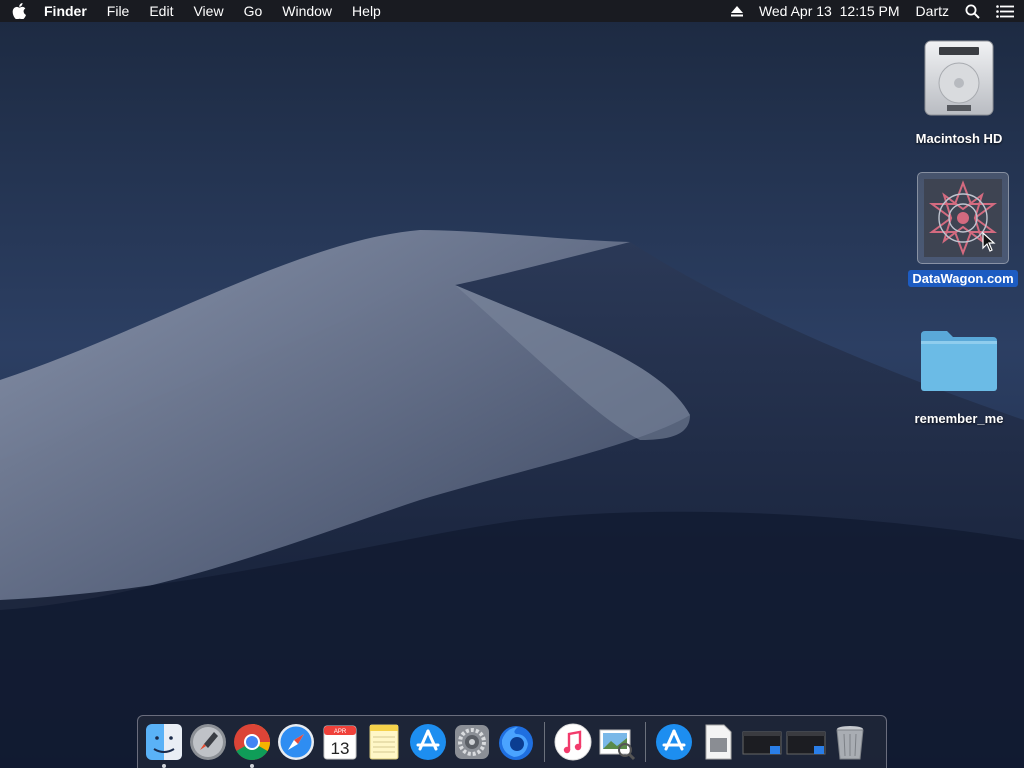 This screenshot has width=1024, height=768. I want to click on firefox-icon, so click(516, 743).